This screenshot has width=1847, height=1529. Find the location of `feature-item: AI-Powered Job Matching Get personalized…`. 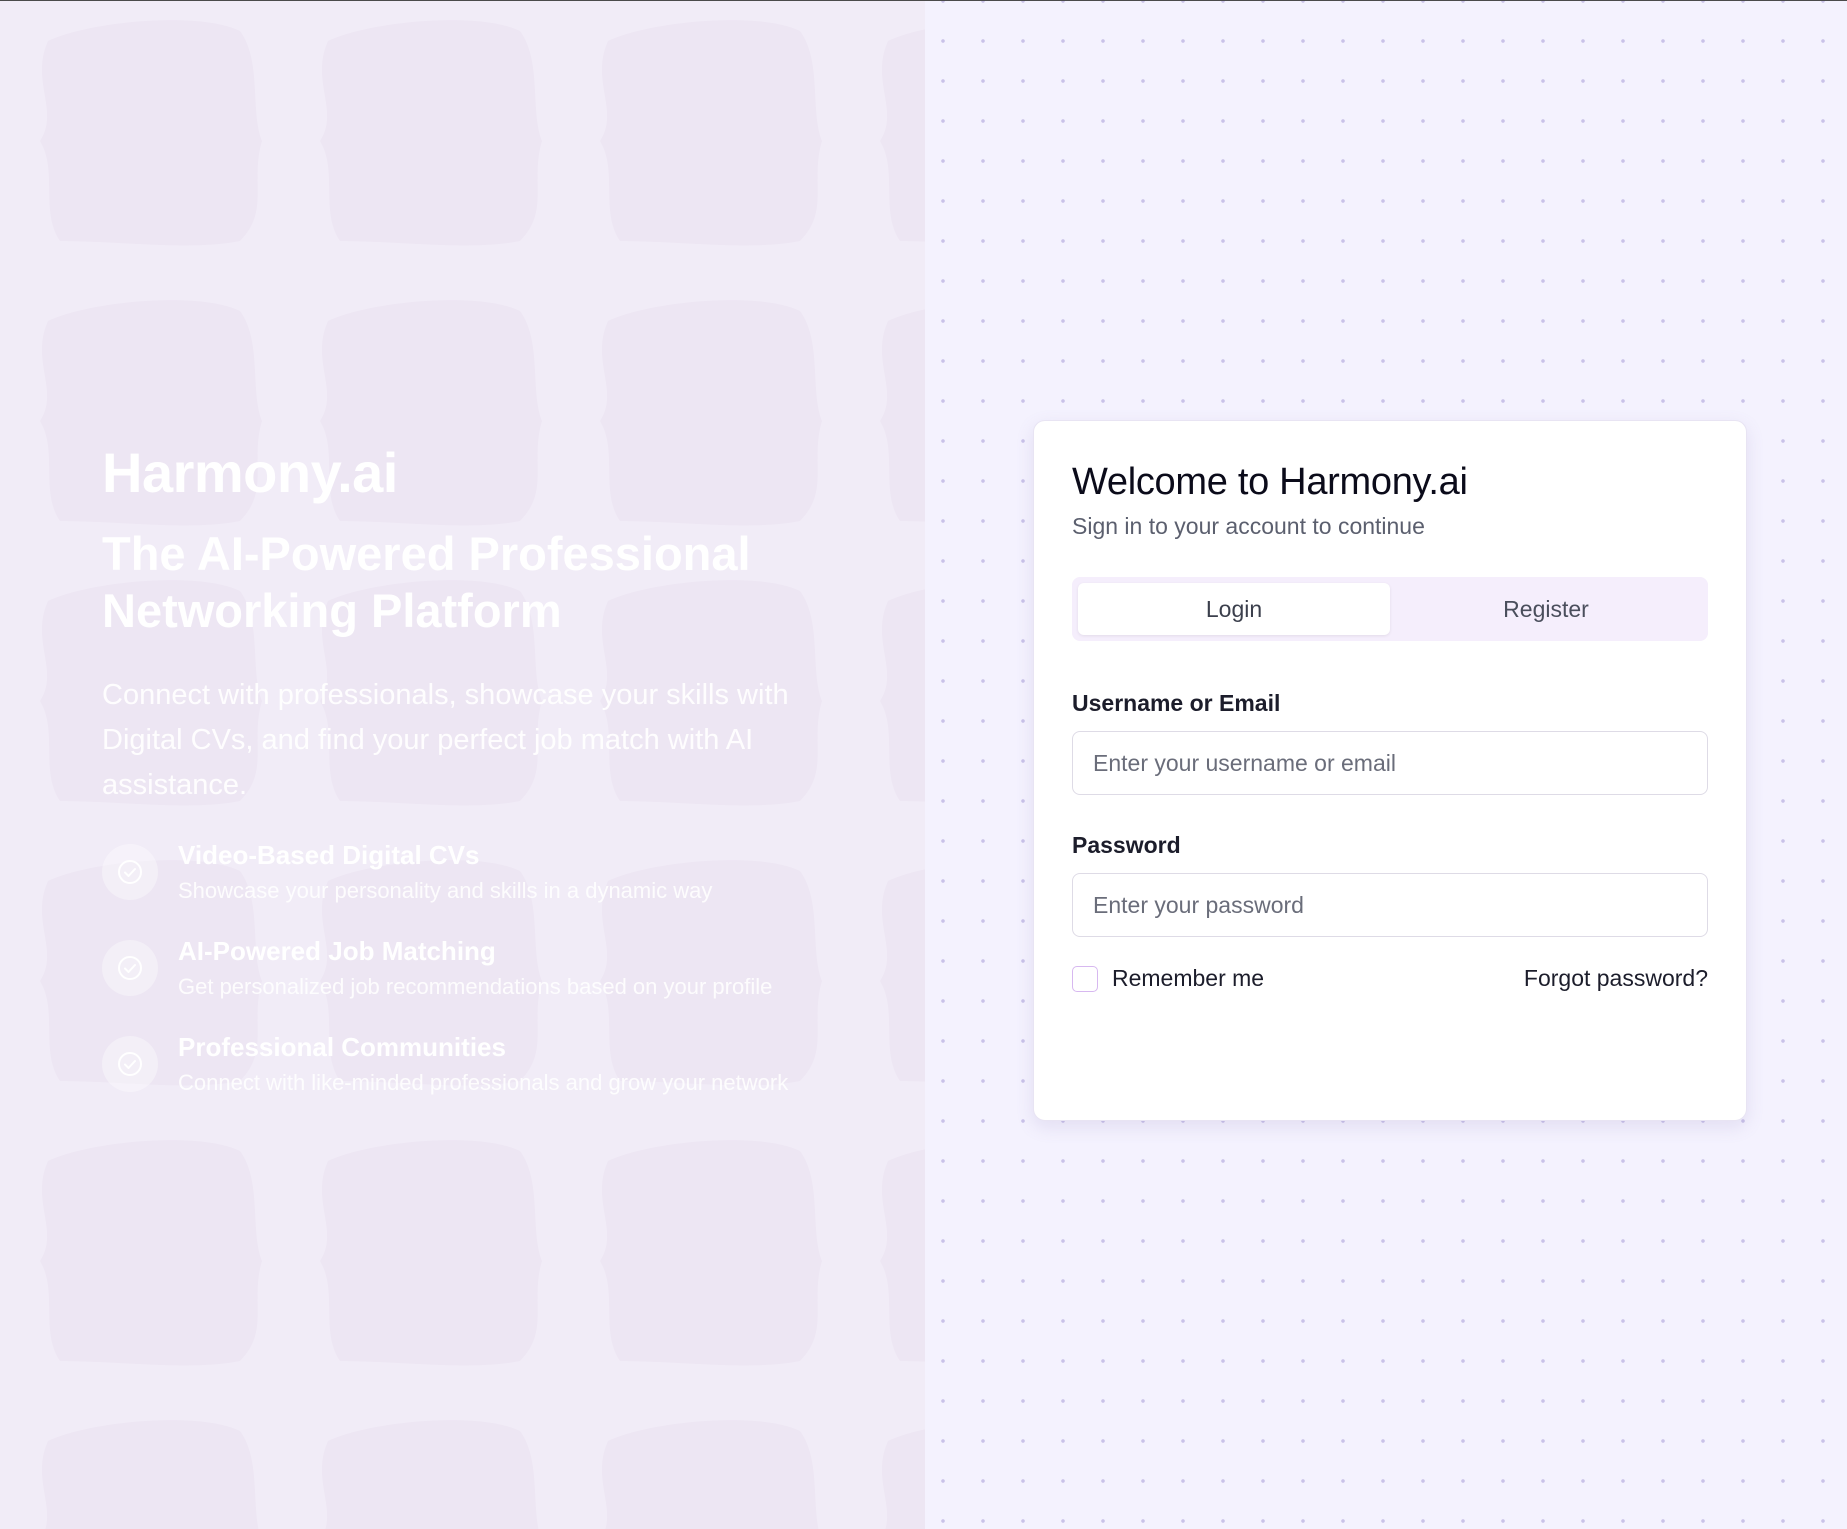

feature-item: AI-Powered Job Matching Get personalized… is located at coordinates (462, 969).